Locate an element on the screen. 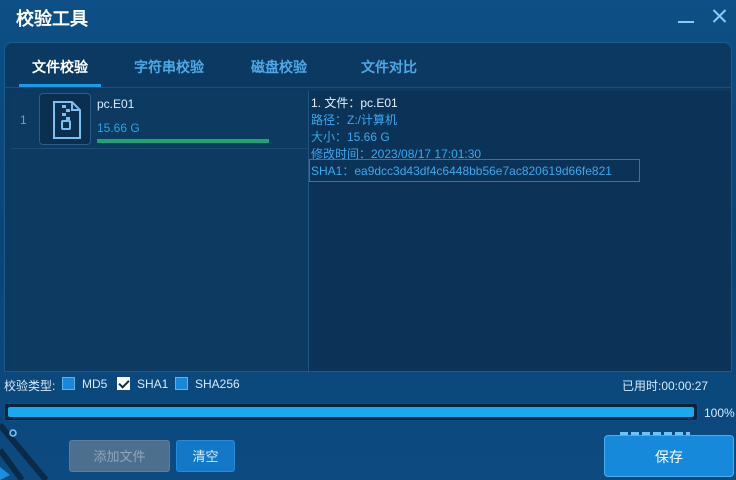 Image resolution: width=736 pixels, height=480 pixels. row-index: 1 is located at coordinates (23, 120).